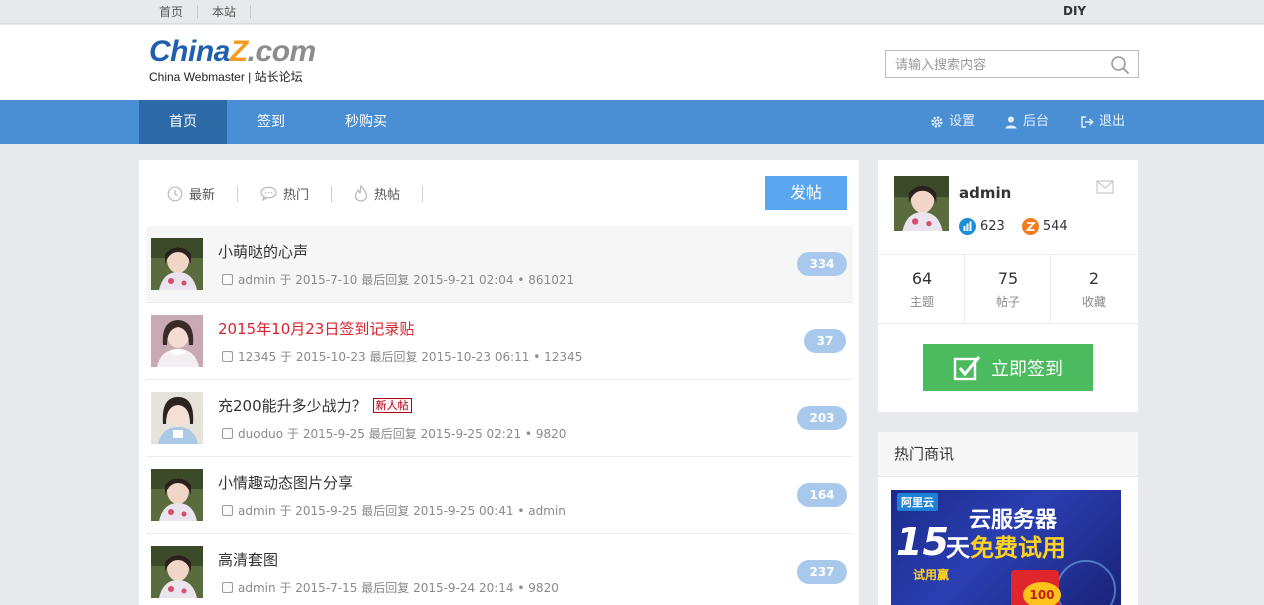  I want to click on thread-title: 小萌哒的心声, so click(263, 251).